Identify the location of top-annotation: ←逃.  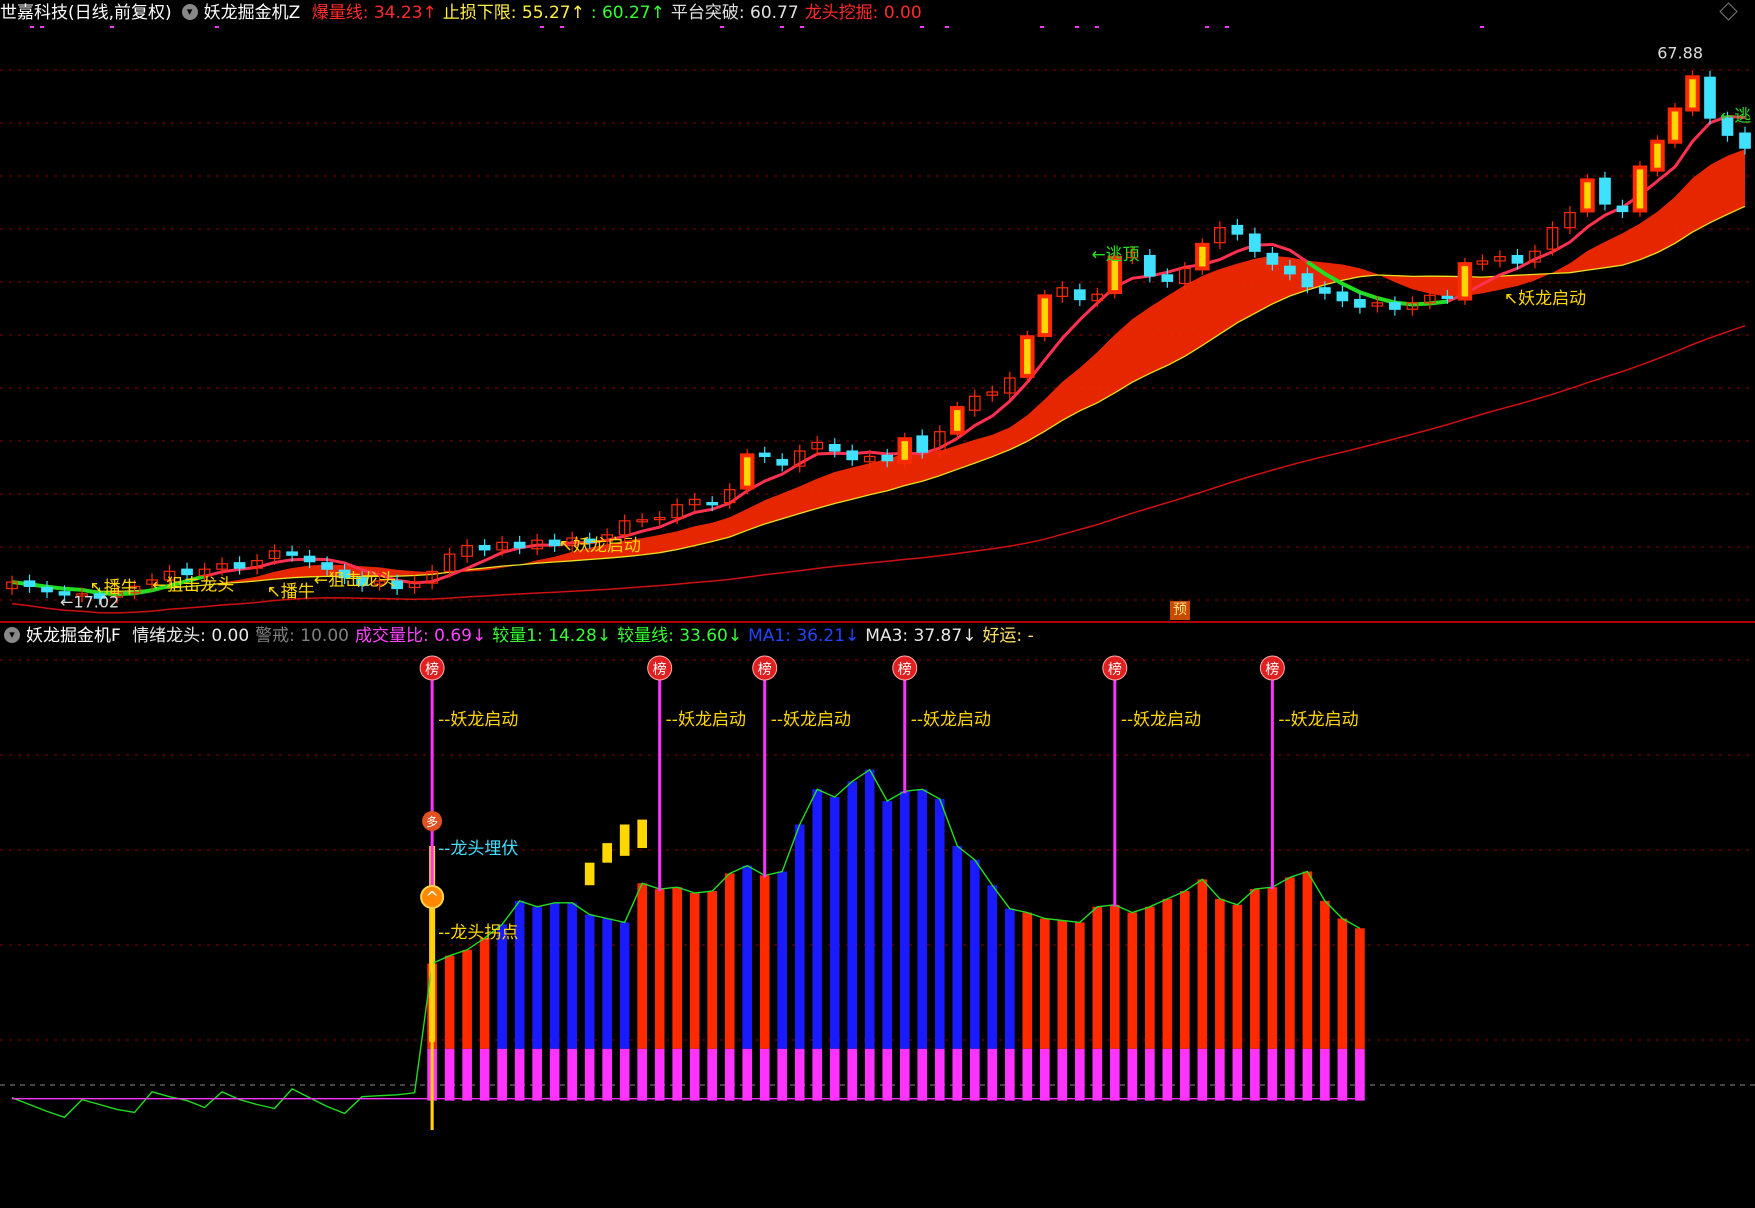
(1735, 116).